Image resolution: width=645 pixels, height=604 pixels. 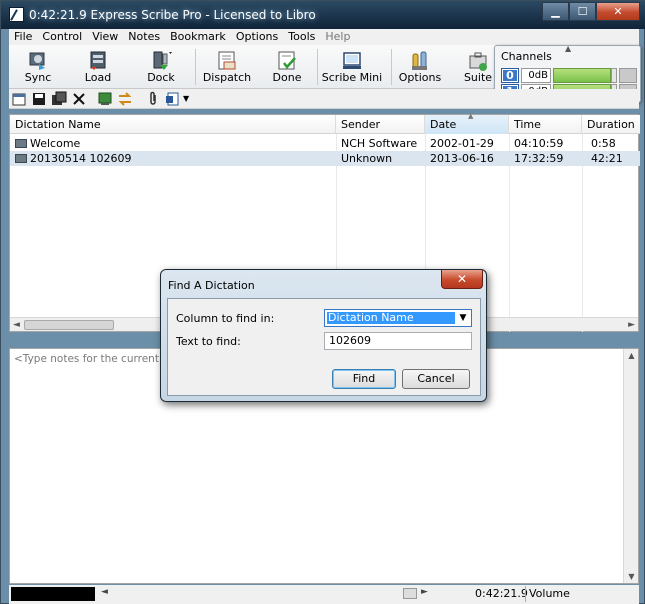 What do you see at coordinates (462, 279) in the screenshot?
I see `dialog-close-button: ✕` at bounding box center [462, 279].